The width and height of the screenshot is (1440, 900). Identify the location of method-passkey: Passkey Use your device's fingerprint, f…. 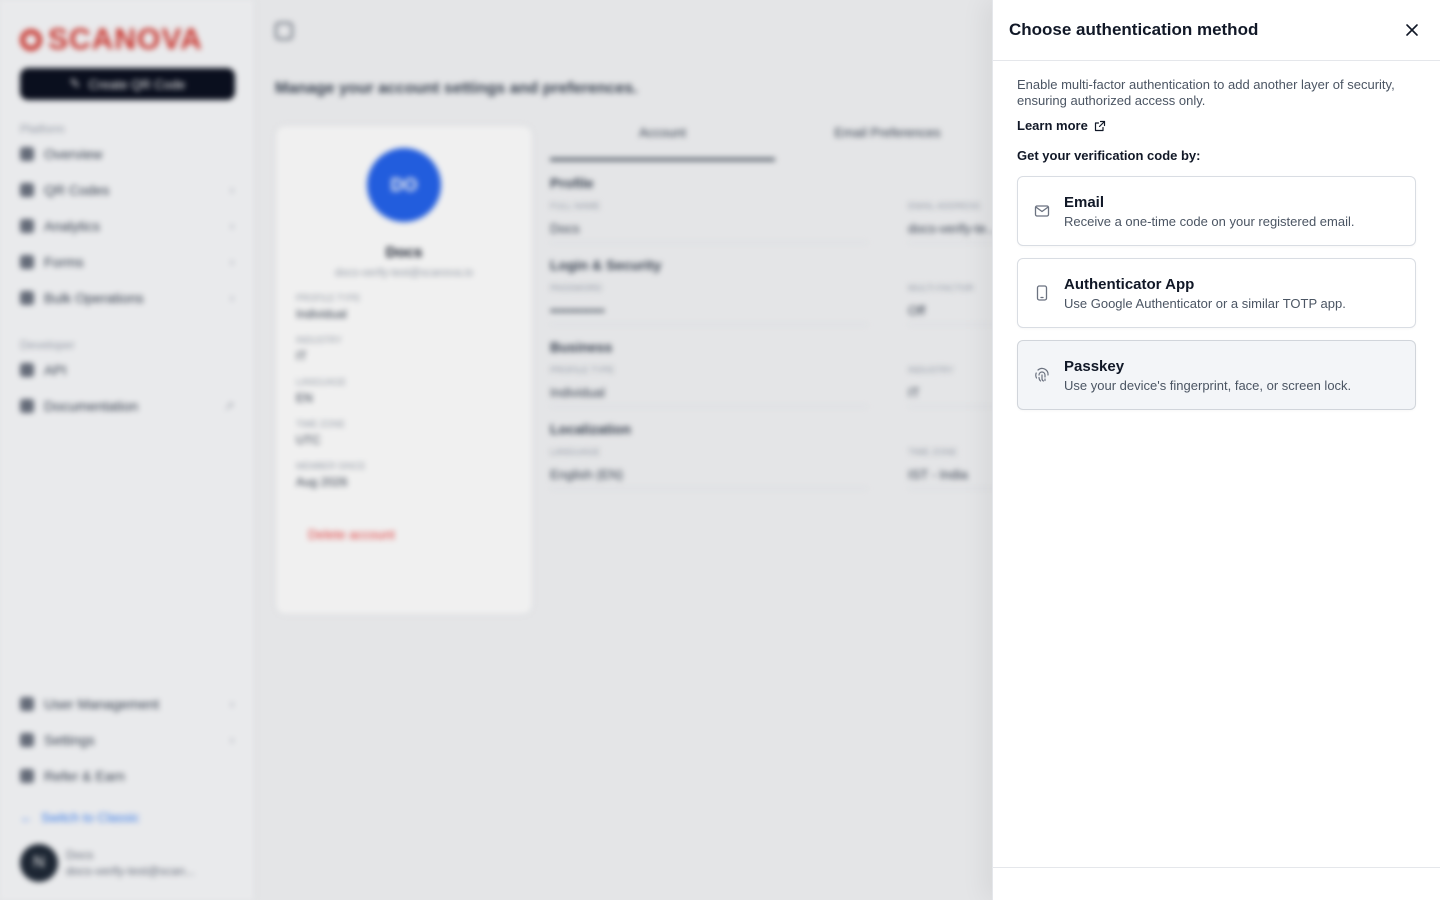
(1216, 375).